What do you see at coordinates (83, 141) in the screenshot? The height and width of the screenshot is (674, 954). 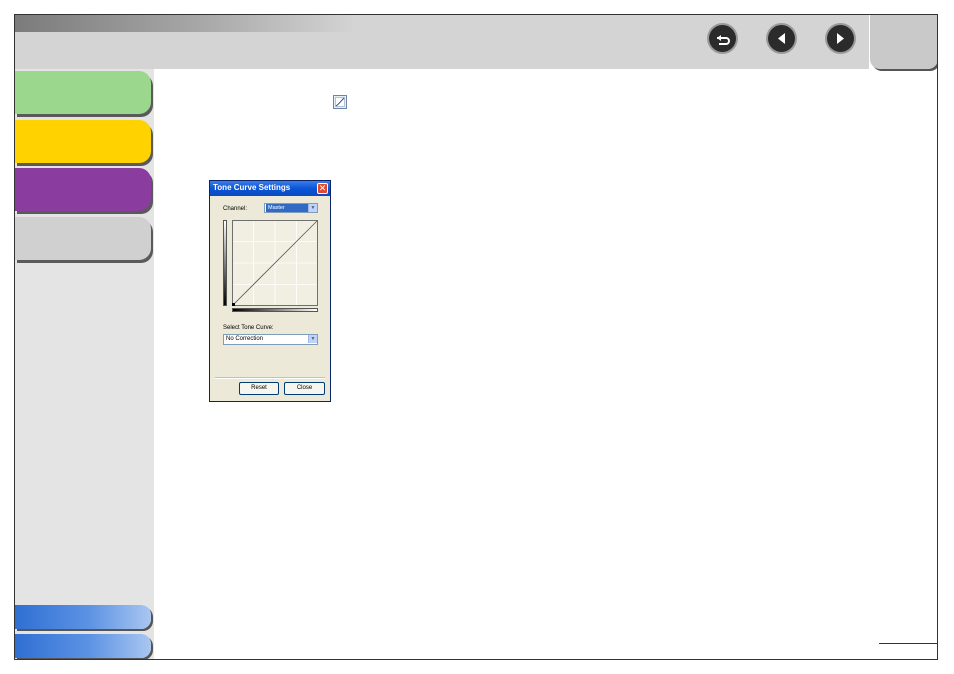 I see `sidebar-tab-yellow` at bounding box center [83, 141].